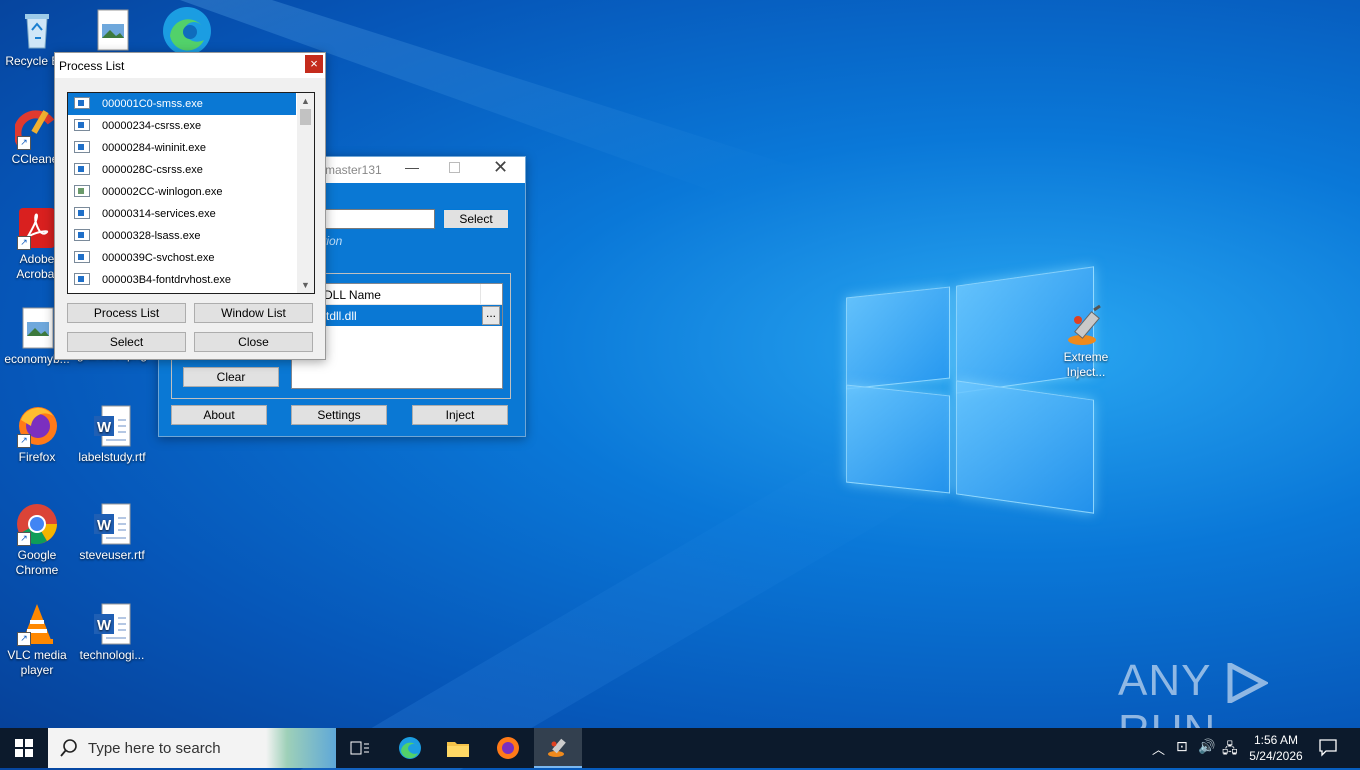 This screenshot has height=770, width=1360. I want to click on select-process-button: Select, so click(476, 219).